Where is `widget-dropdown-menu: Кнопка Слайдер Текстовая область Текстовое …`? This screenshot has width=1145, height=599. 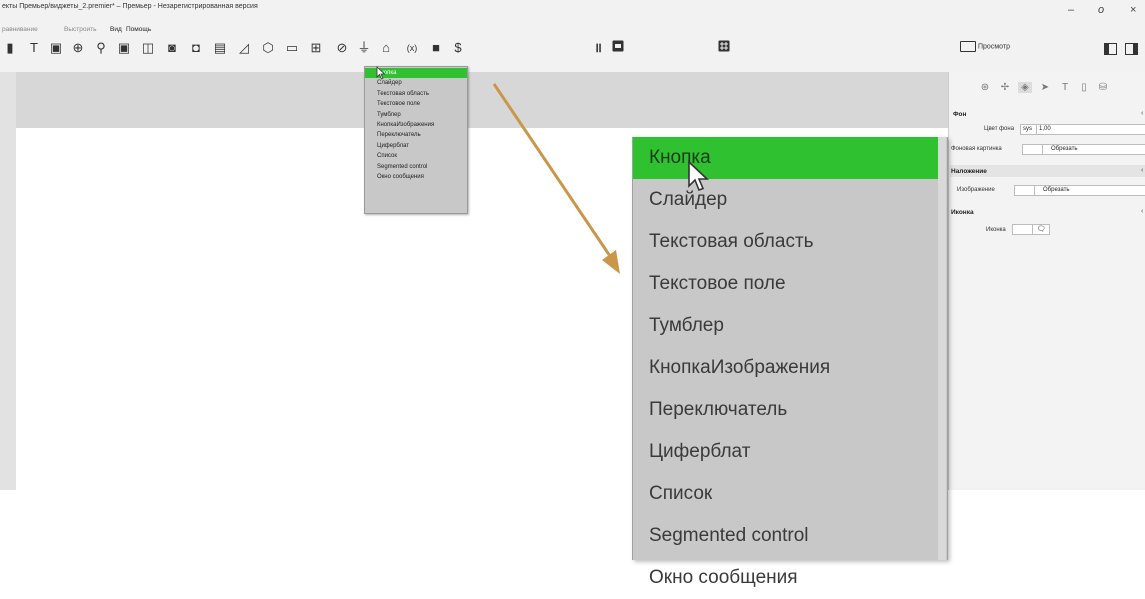 widget-dropdown-menu: Кнопка Слайдер Текстовая область Текстовое … is located at coordinates (416, 140).